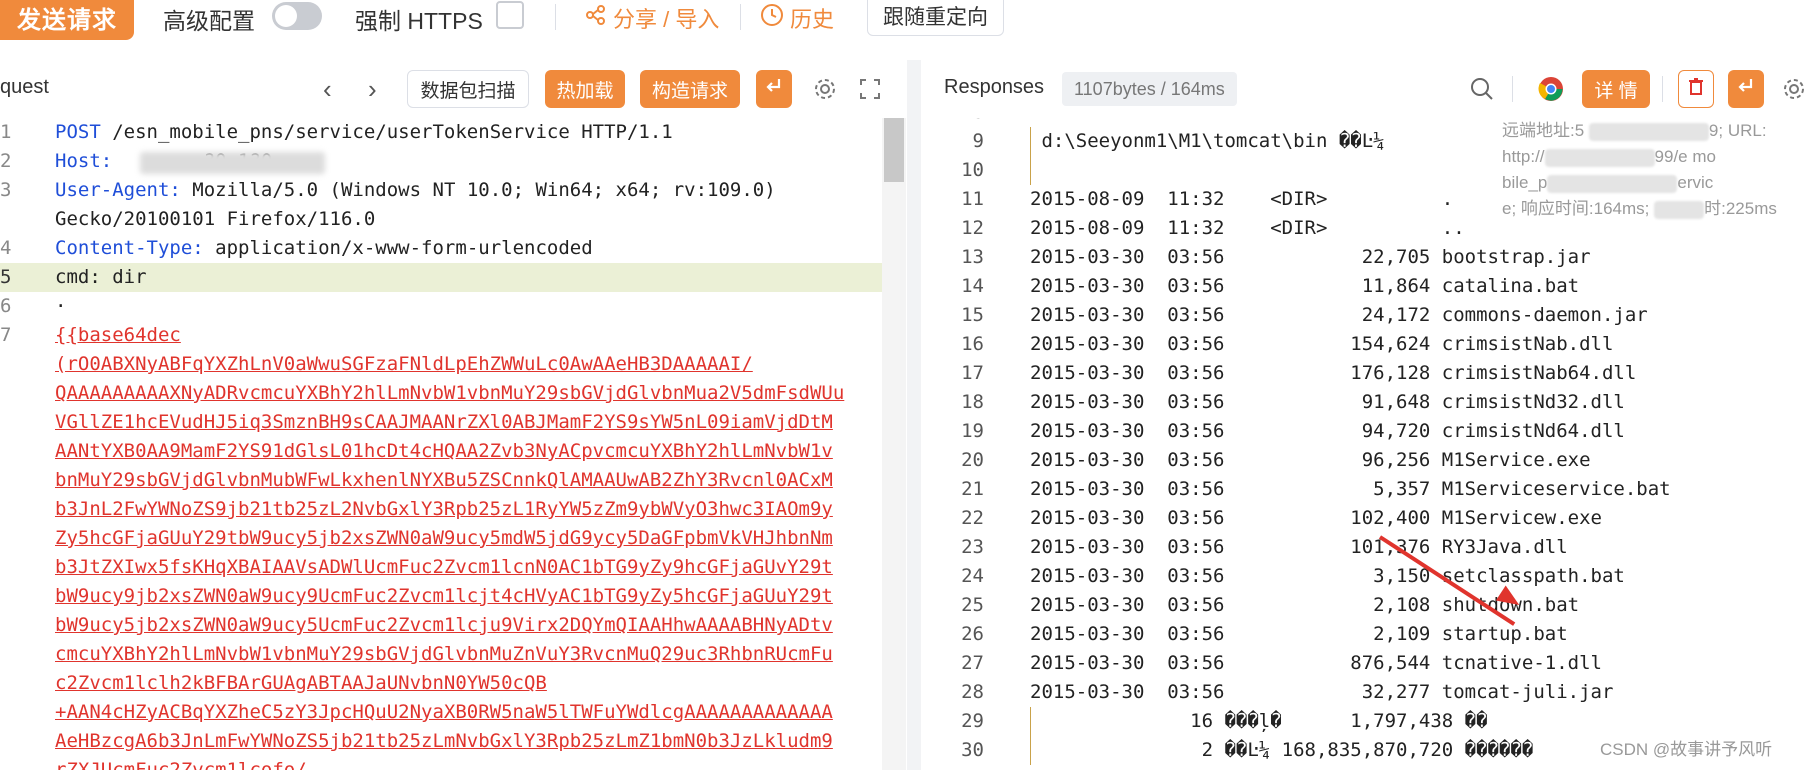 This screenshot has height=770, width=1811. What do you see at coordinates (914, 415) in the screenshot?
I see `panel-divider` at bounding box center [914, 415].